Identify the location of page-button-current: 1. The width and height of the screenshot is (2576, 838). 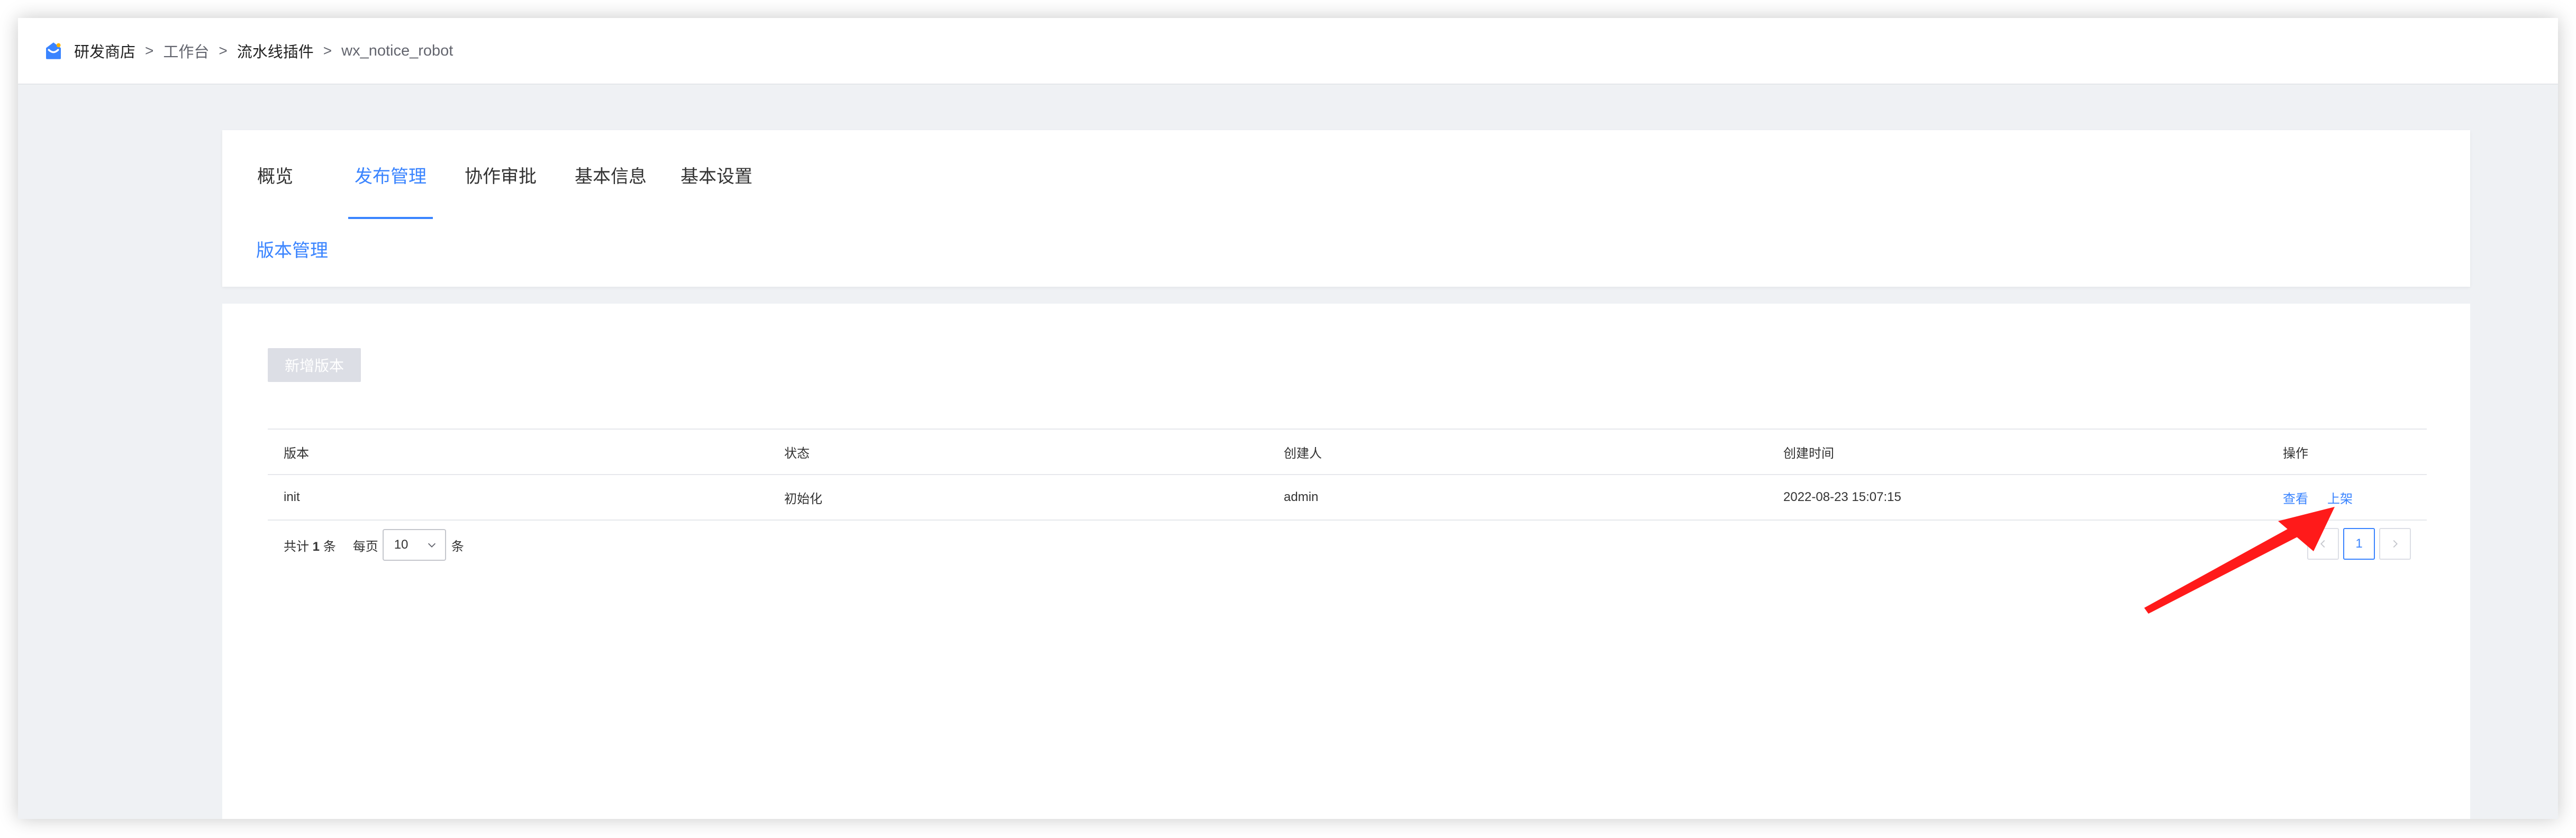
(2359, 544).